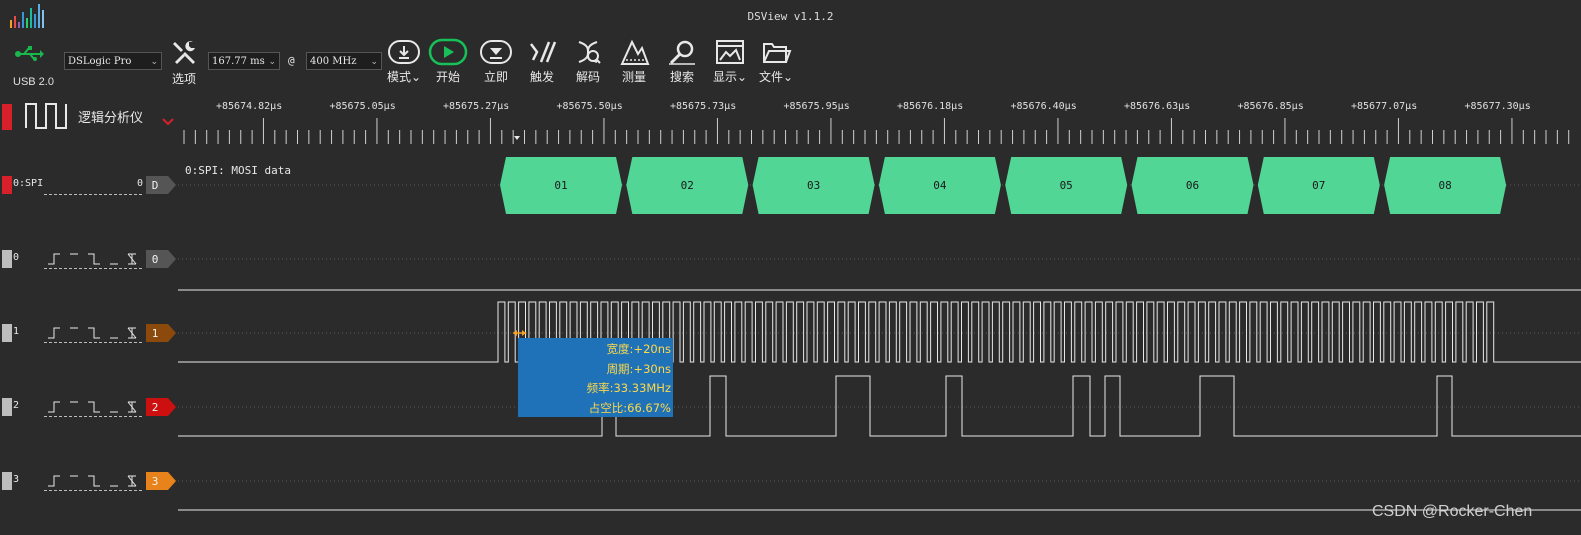 The image size is (1581, 535). I want to click on device-select: DSLogic Pro ⌄, so click(113, 61).